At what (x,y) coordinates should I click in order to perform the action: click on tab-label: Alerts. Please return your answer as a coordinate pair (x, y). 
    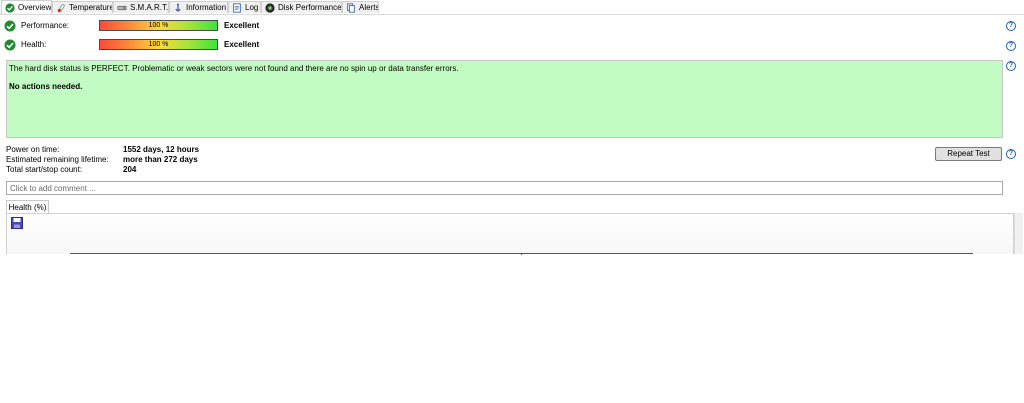
    Looking at the image, I should click on (369, 7).